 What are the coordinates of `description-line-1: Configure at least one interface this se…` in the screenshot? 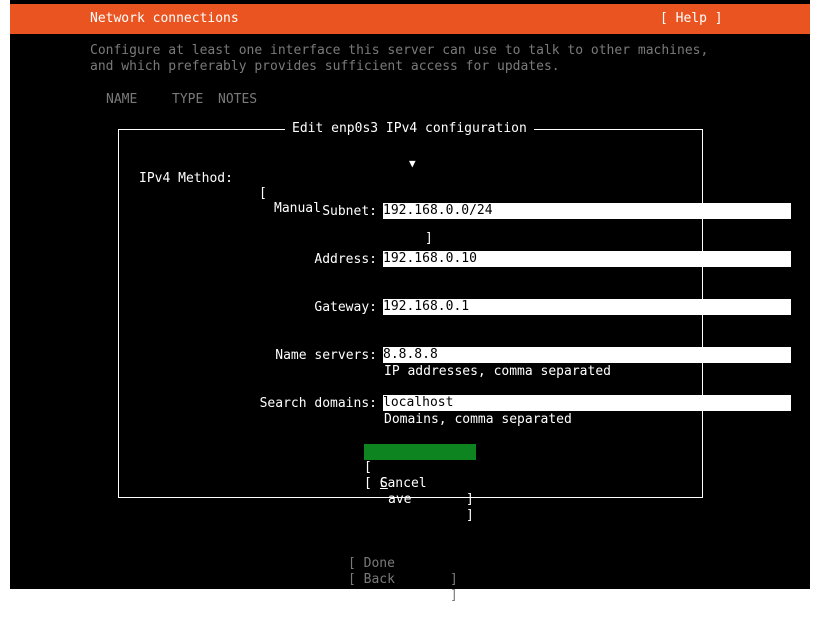 It's located at (399, 50).